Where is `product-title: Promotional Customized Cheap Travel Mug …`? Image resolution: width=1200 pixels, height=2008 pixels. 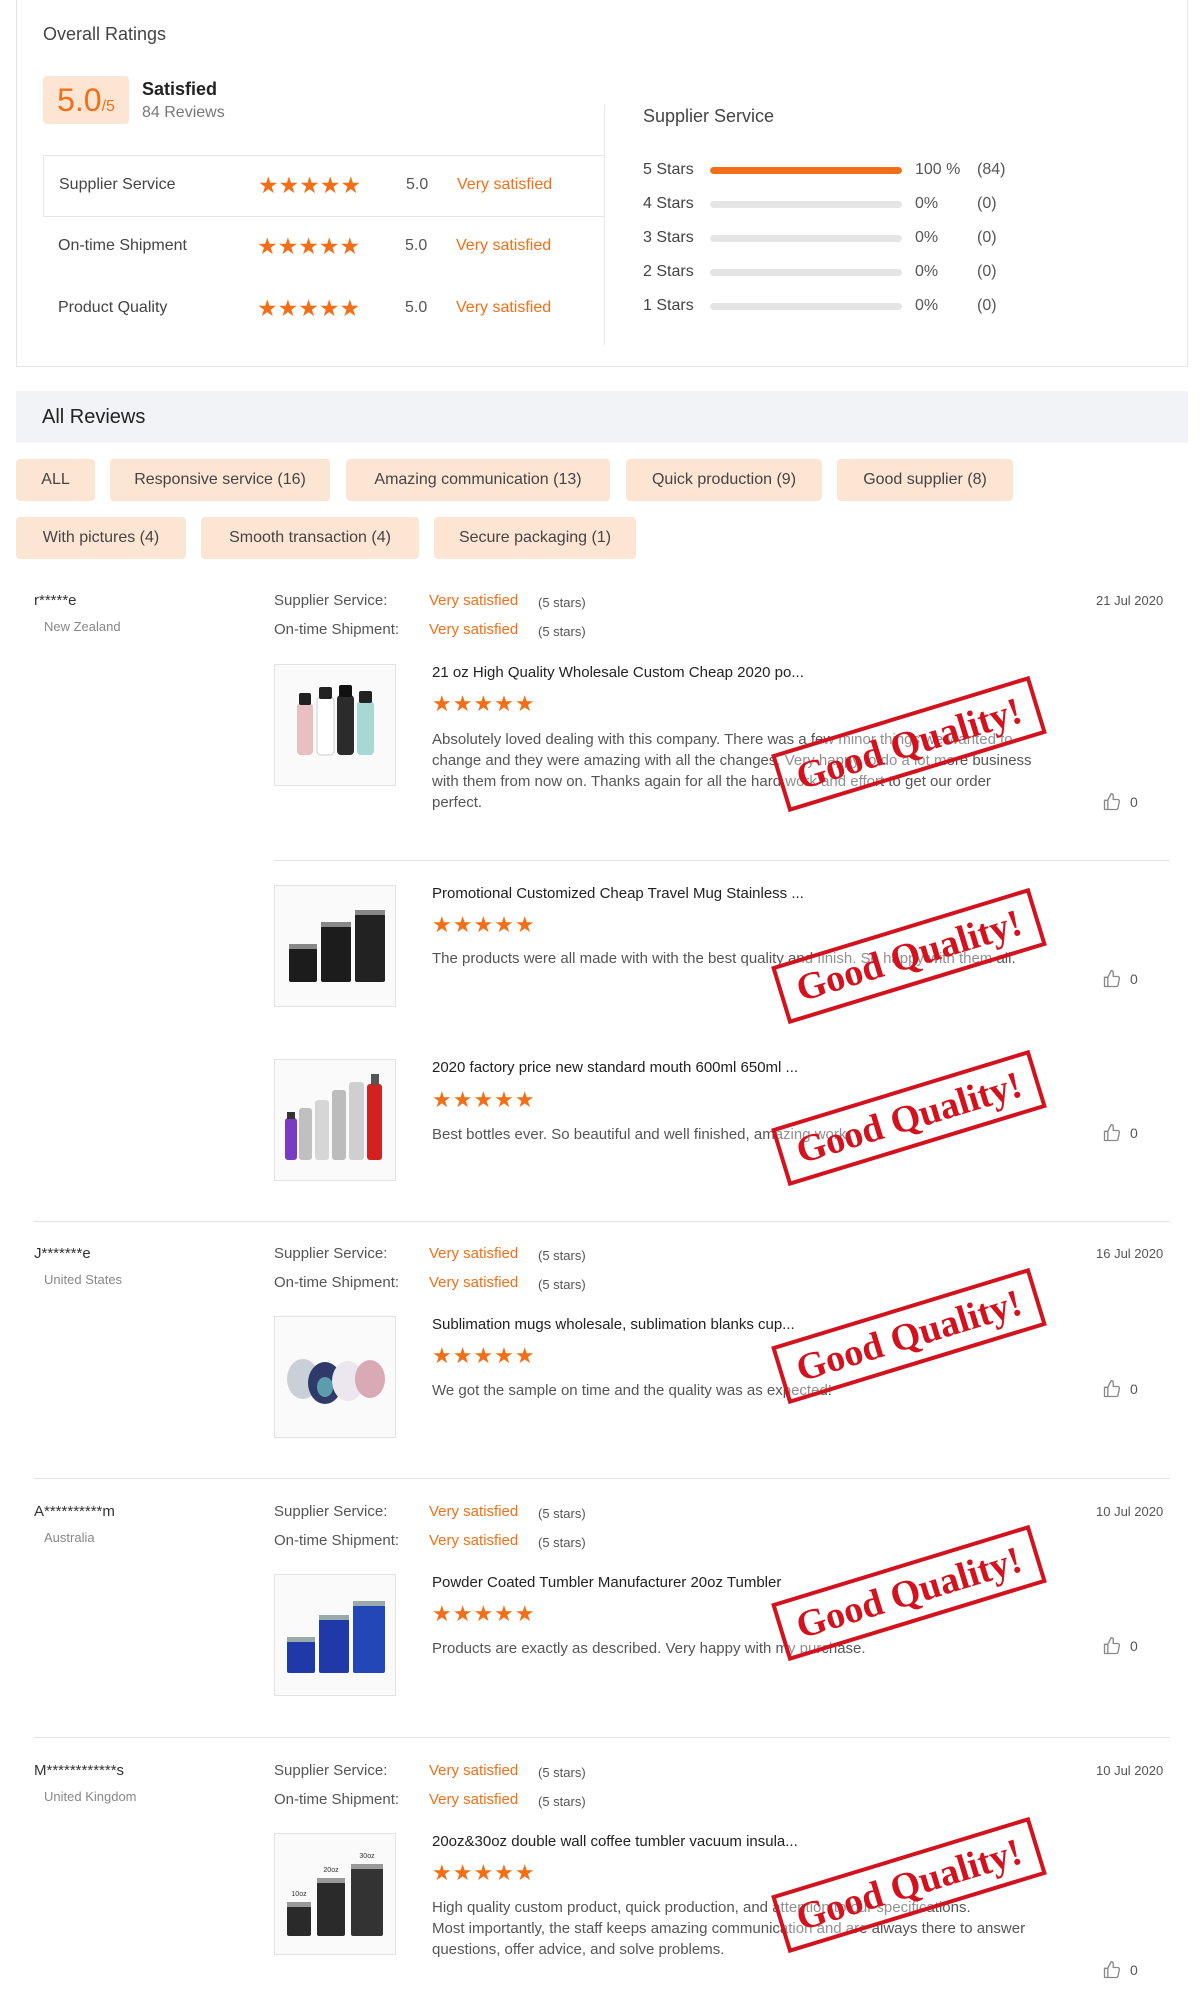
product-title: Promotional Customized Cheap Travel Mug … is located at coordinates (618, 893).